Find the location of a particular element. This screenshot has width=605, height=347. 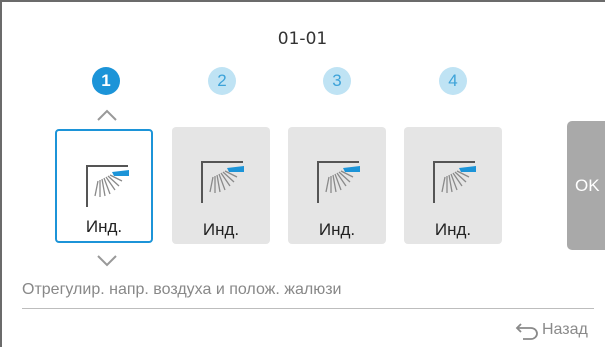

divider is located at coordinates (308, 308).